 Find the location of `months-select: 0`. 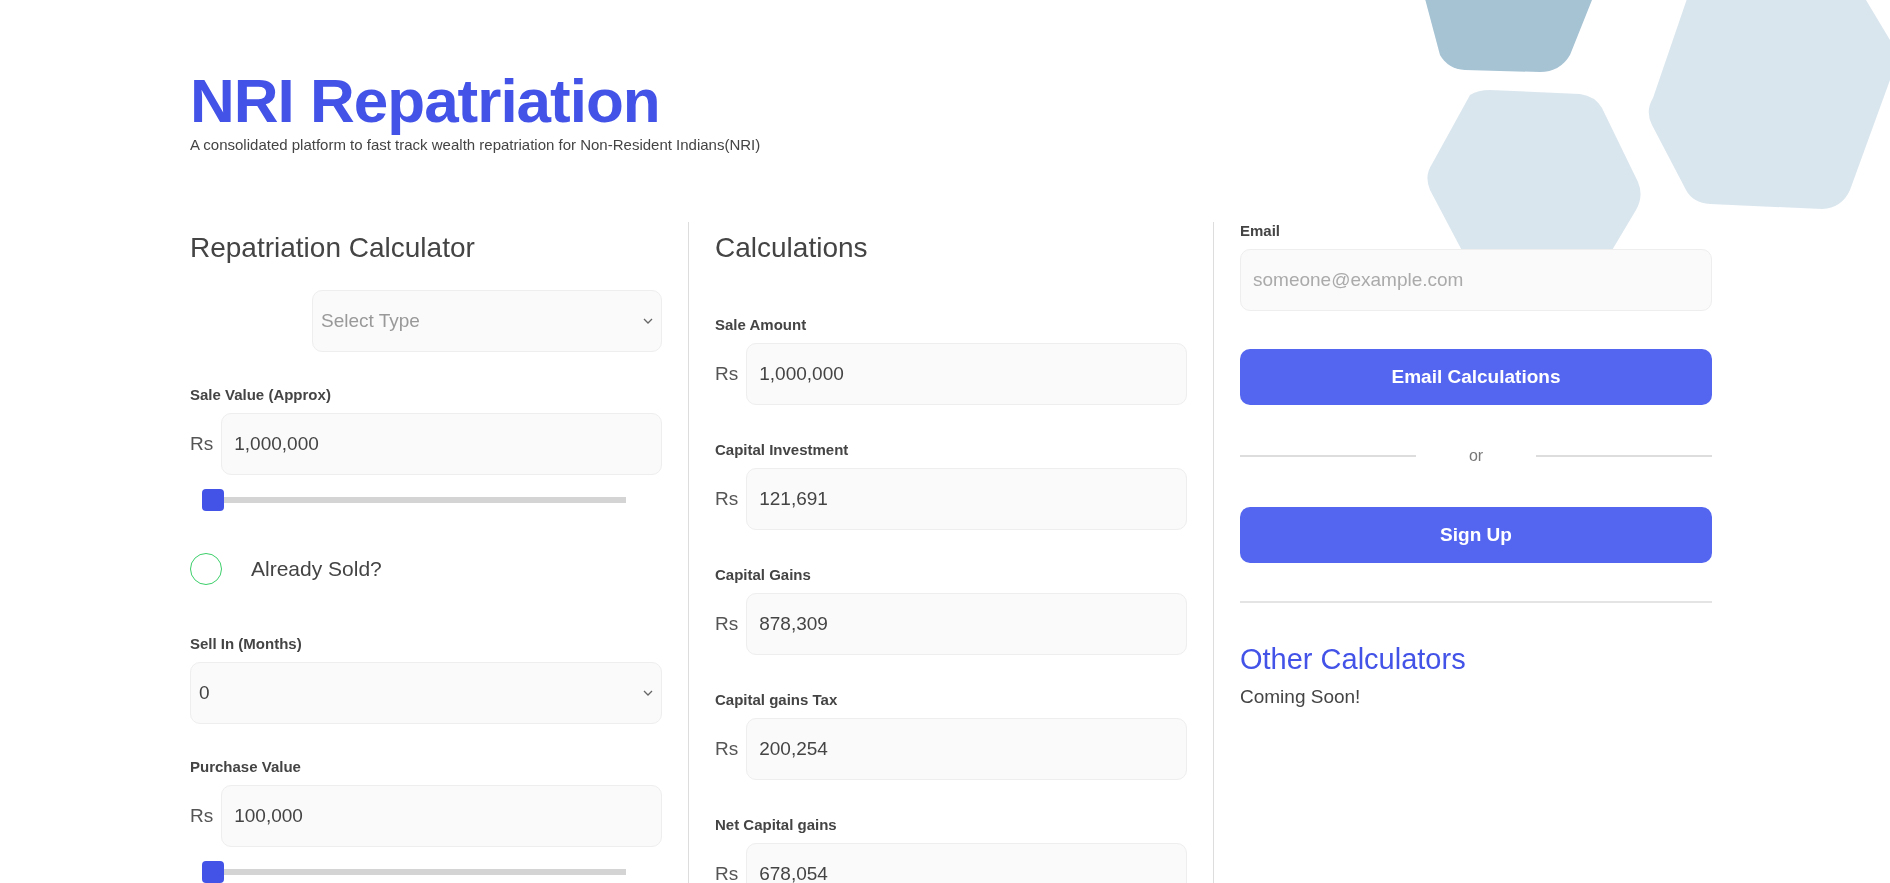

months-select: 0 is located at coordinates (426, 693).